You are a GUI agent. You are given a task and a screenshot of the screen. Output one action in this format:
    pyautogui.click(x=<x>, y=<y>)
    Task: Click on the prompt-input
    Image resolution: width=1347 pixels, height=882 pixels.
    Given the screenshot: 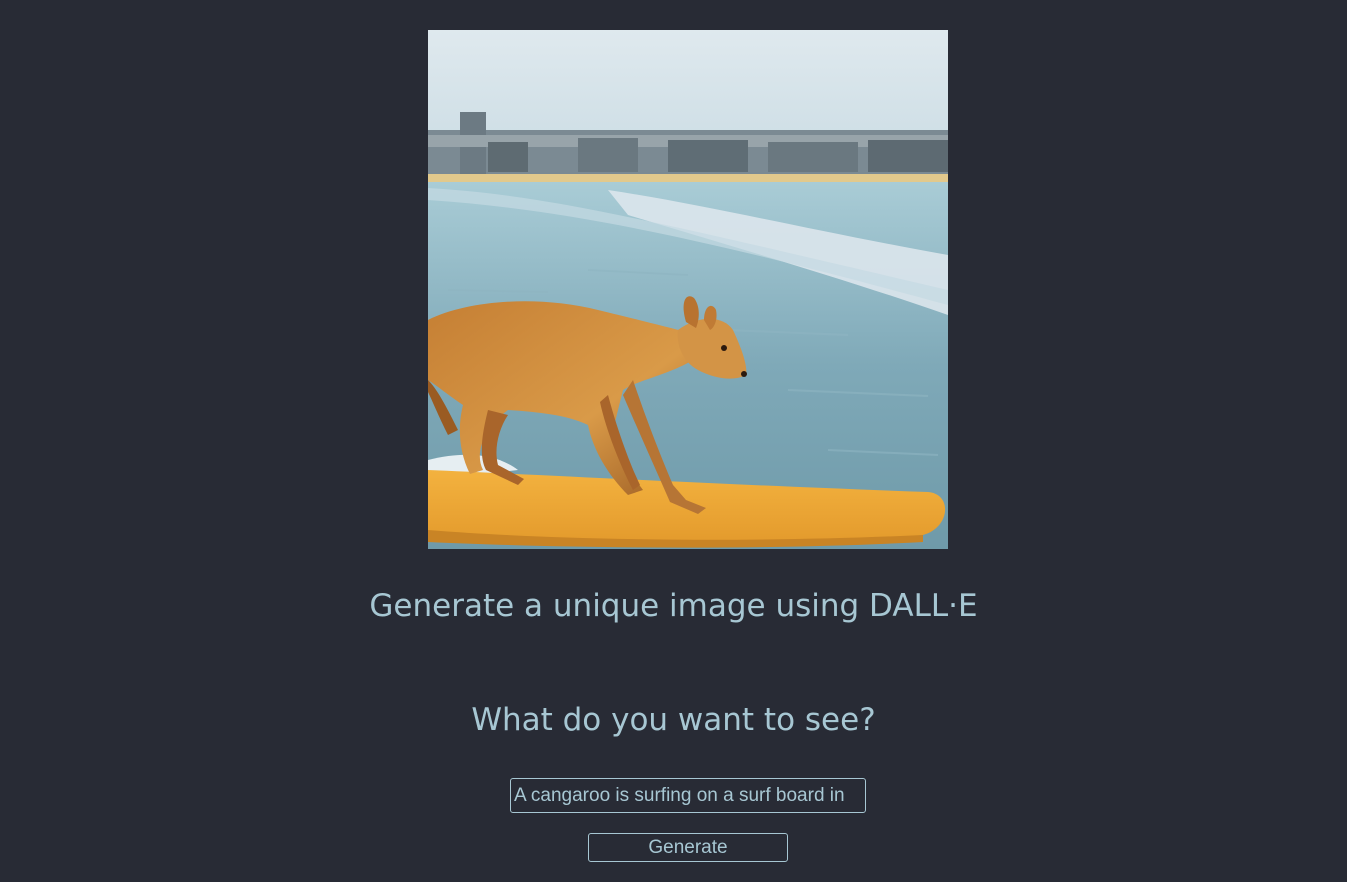 What is the action you would take?
    pyautogui.click(x=688, y=795)
    